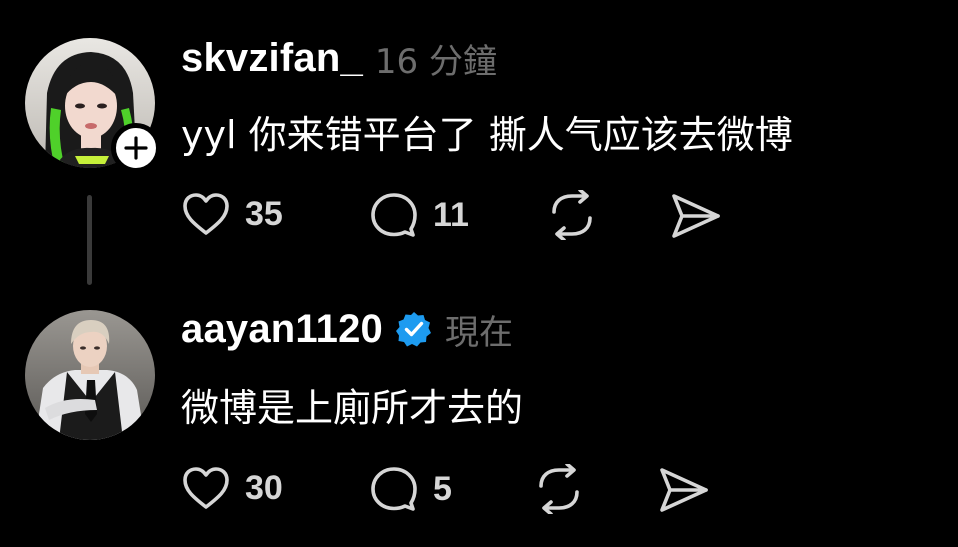 Image resolution: width=958 pixels, height=547 pixels. I want to click on username: skvzifan_, so click(272, 58).